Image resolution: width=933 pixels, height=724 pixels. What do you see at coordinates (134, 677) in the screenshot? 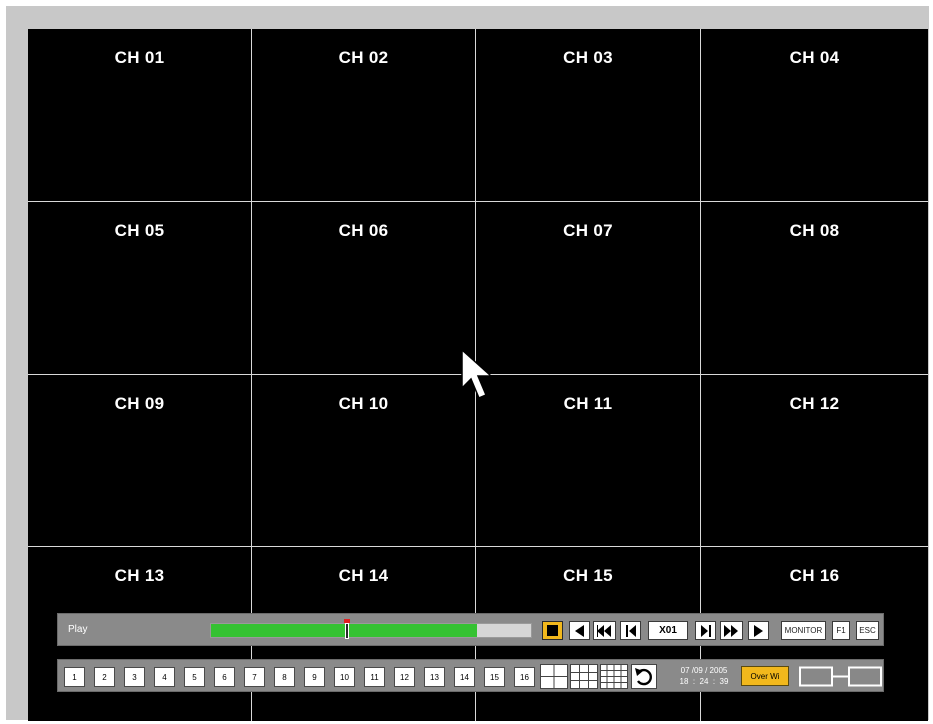
I see `channel-button-3: 3` at bounding box center [134, 677].